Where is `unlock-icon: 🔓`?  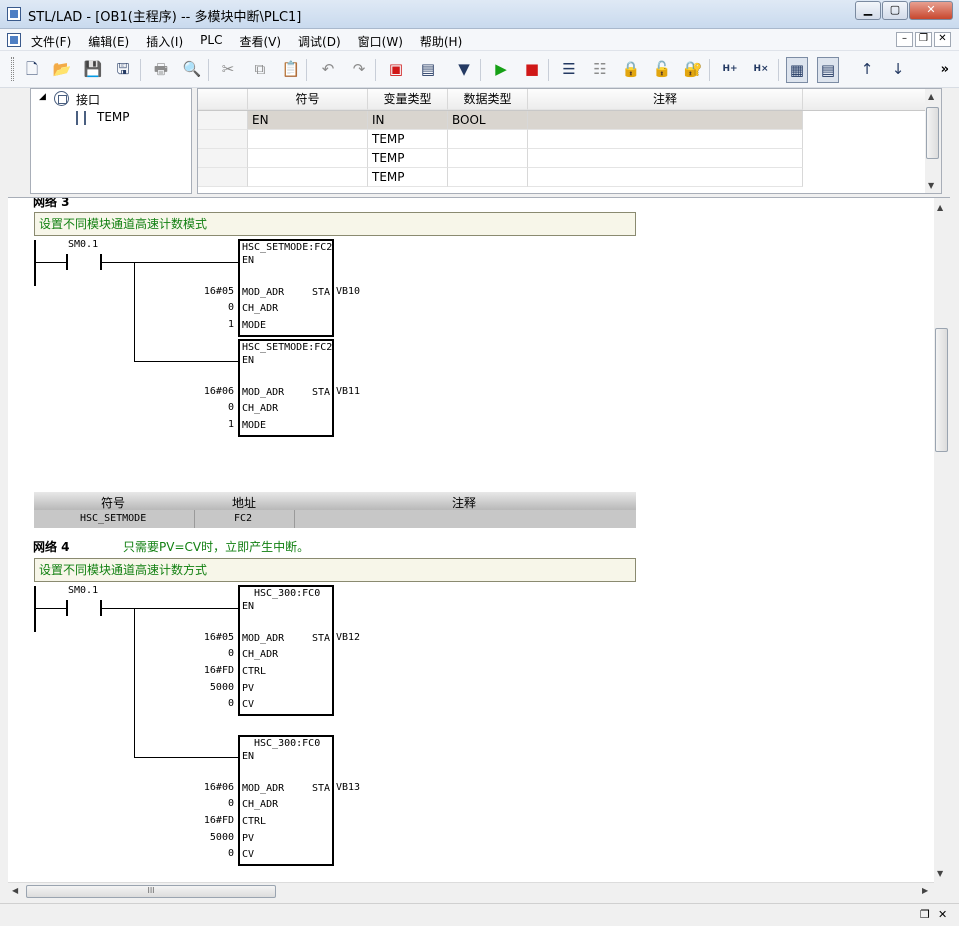
unlock-icon: 🔓 is located at coordinates (662, 70).